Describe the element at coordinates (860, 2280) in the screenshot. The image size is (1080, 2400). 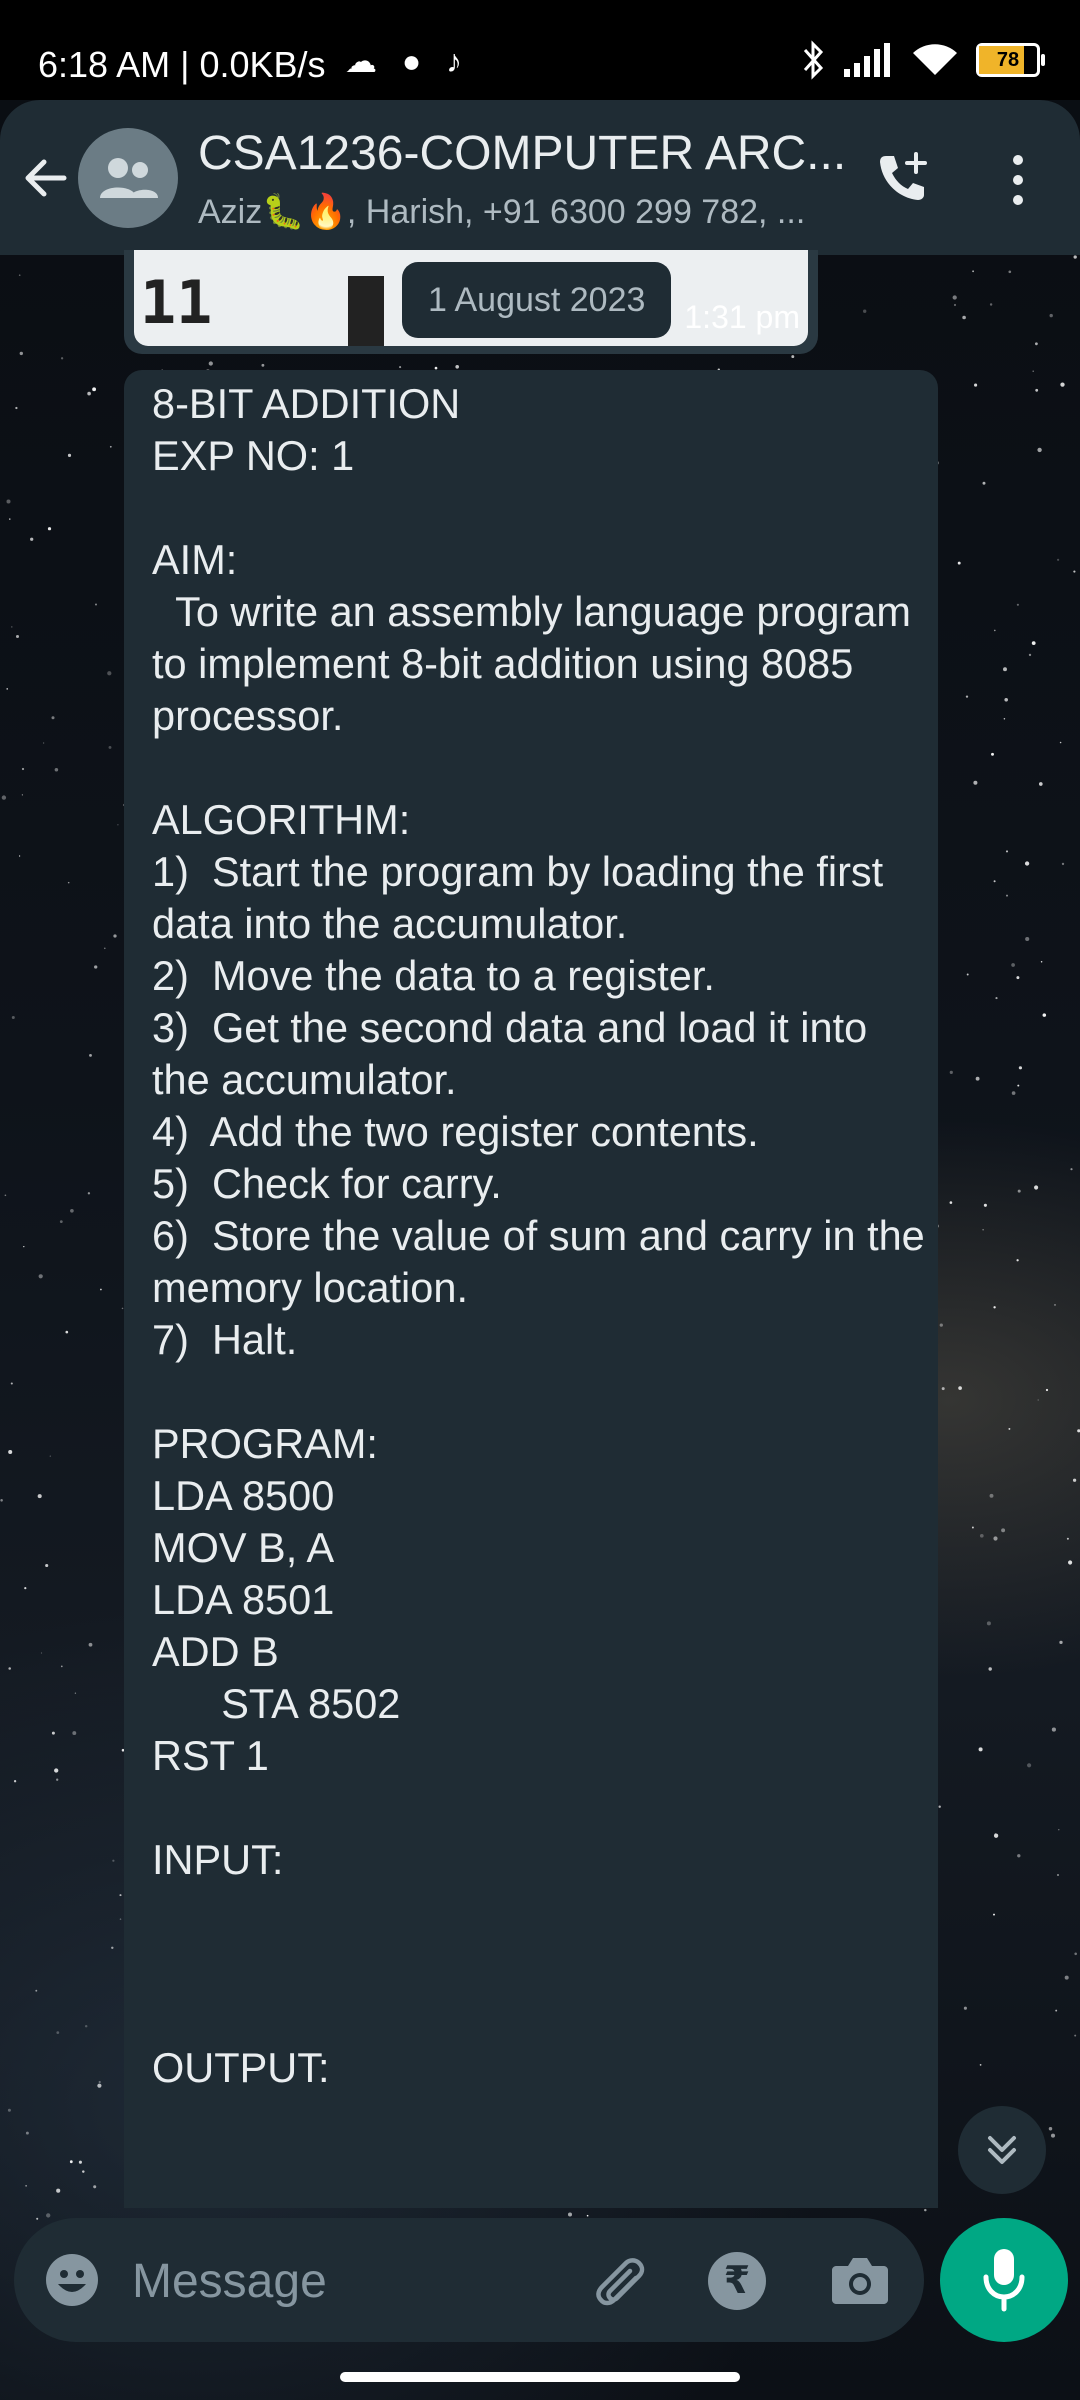
I see `camera-icon` at that location.